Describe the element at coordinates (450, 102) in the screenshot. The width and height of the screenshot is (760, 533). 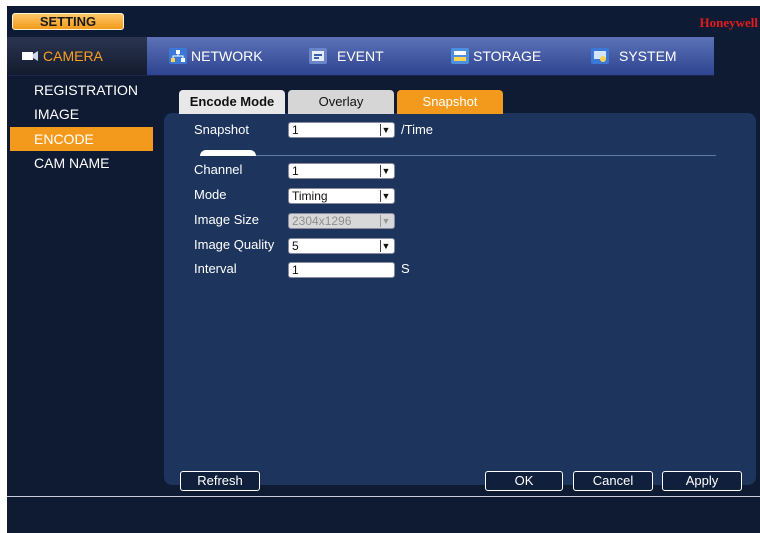
I see `tab-snapshot: Snapshot` at that location.